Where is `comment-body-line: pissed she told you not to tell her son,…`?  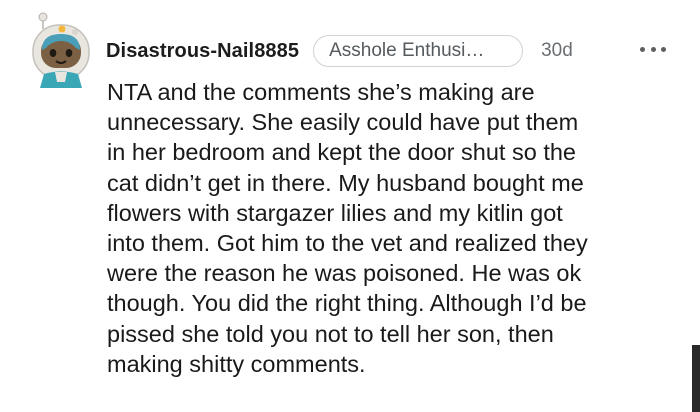
comment-body-line: pissed she told you not to tell her son,… is located at coordinates (330, 333).